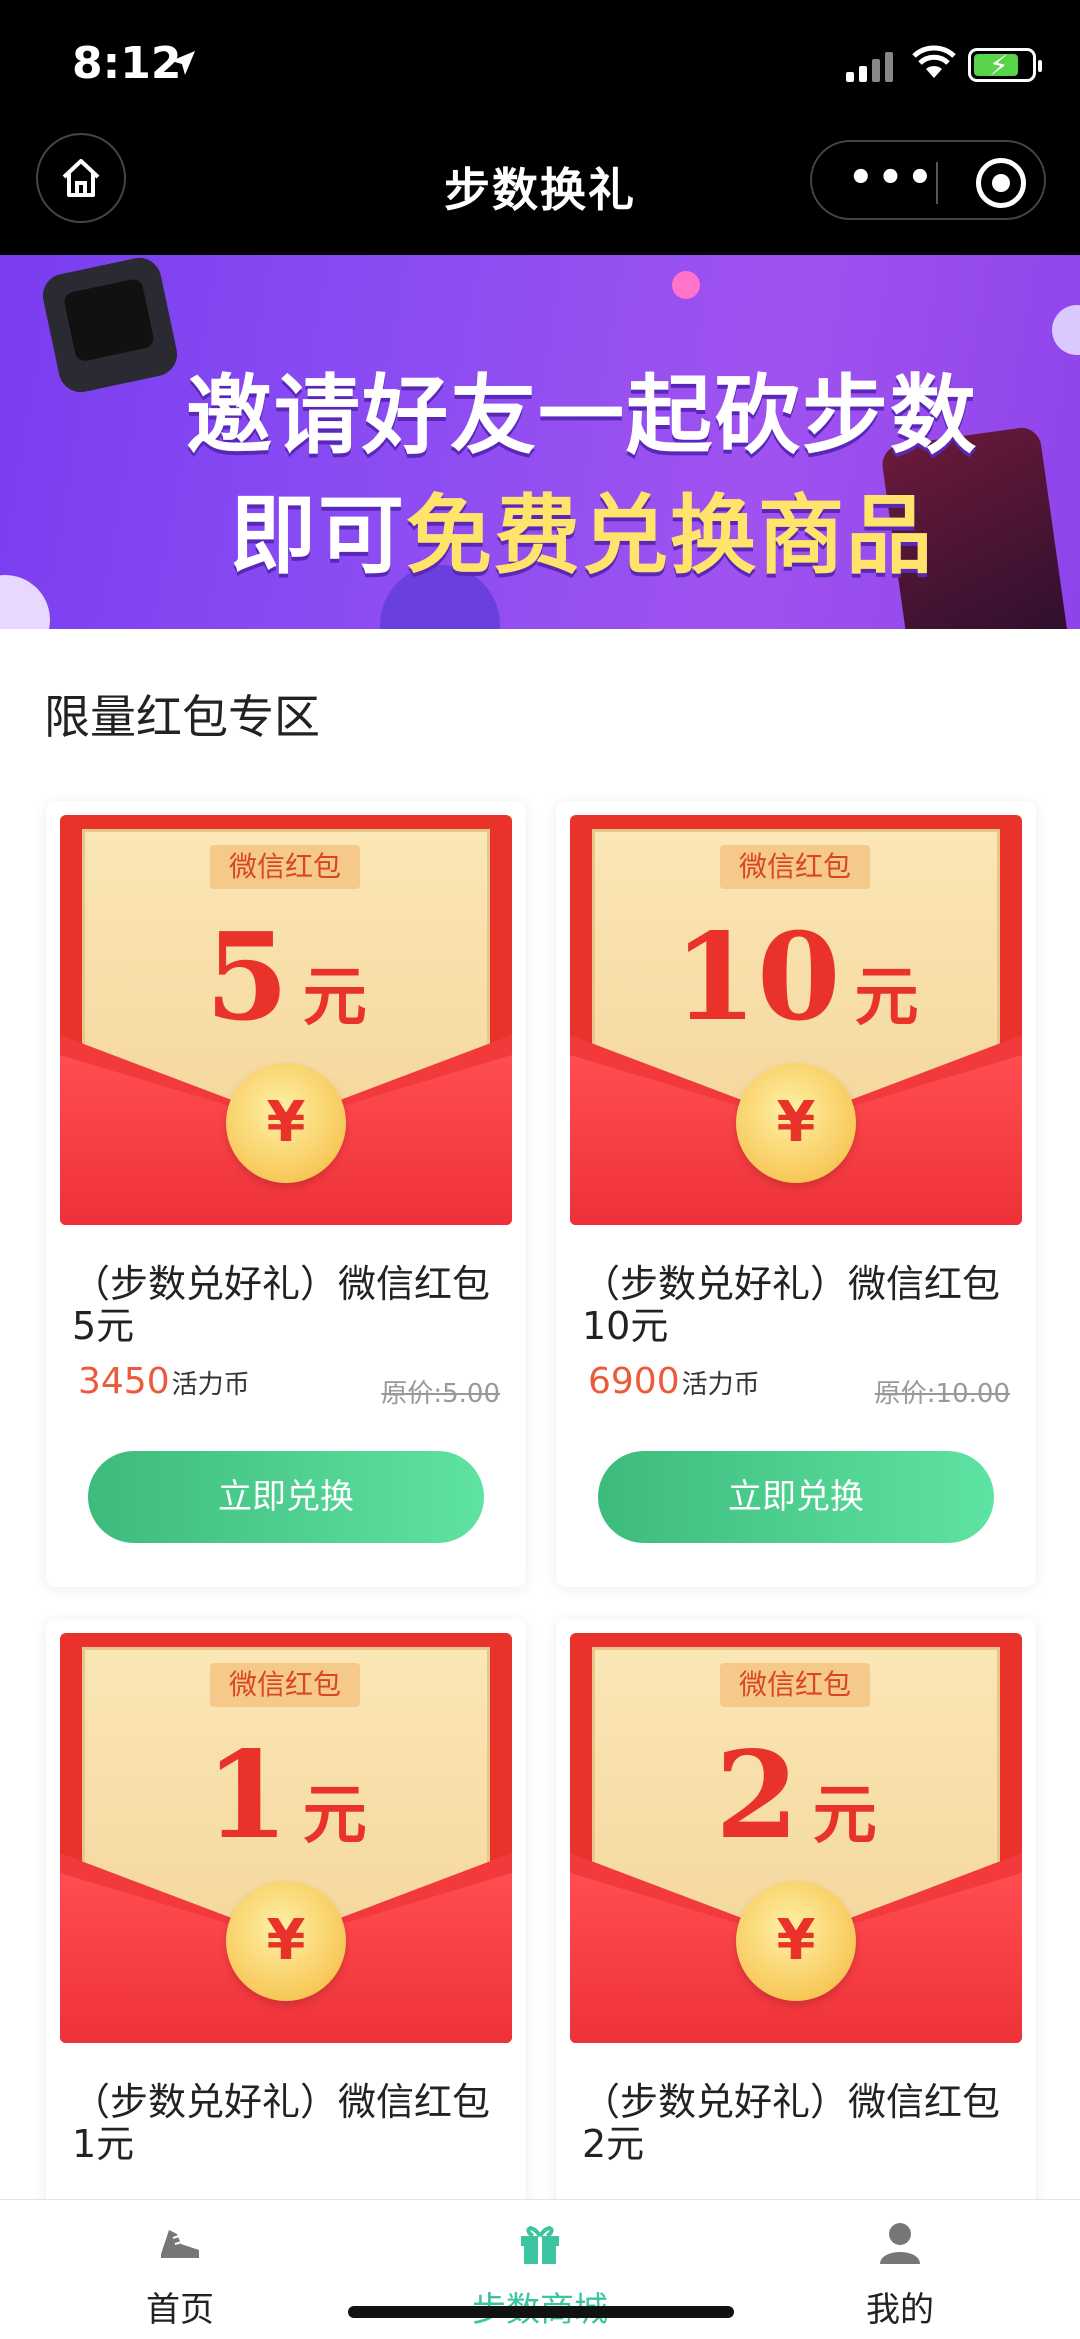  I want to click on red-packet-image: 微信红包 5元 ¥, so click(286, 1020).